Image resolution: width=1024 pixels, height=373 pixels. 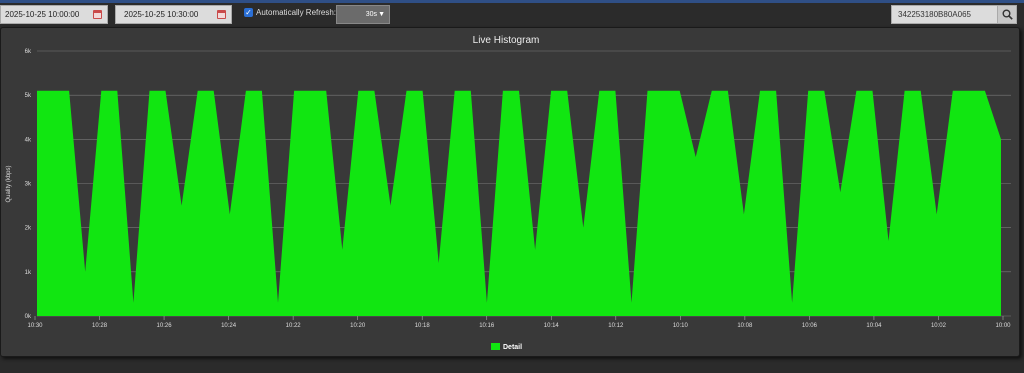 I want to click on chevron-down-icon: ▼, so click(x=381, y=14).